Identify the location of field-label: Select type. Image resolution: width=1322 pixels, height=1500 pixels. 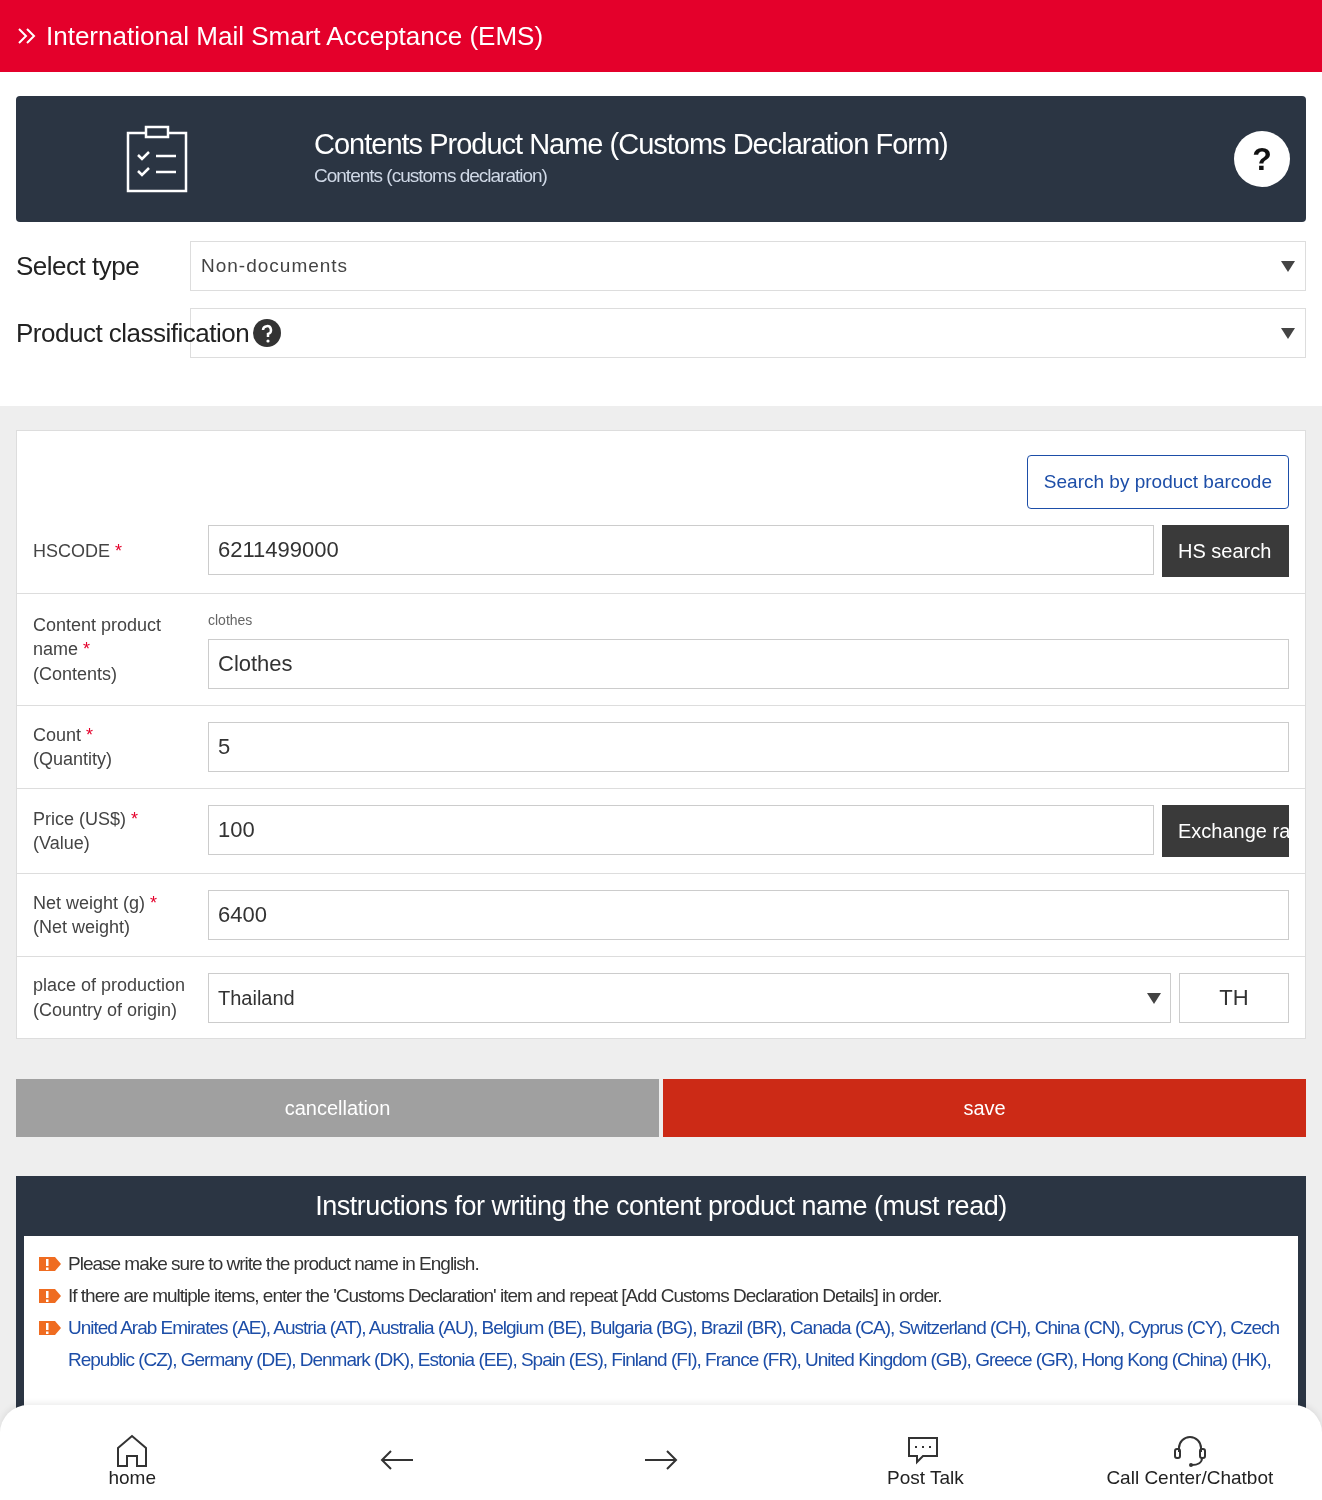
(78, 266).